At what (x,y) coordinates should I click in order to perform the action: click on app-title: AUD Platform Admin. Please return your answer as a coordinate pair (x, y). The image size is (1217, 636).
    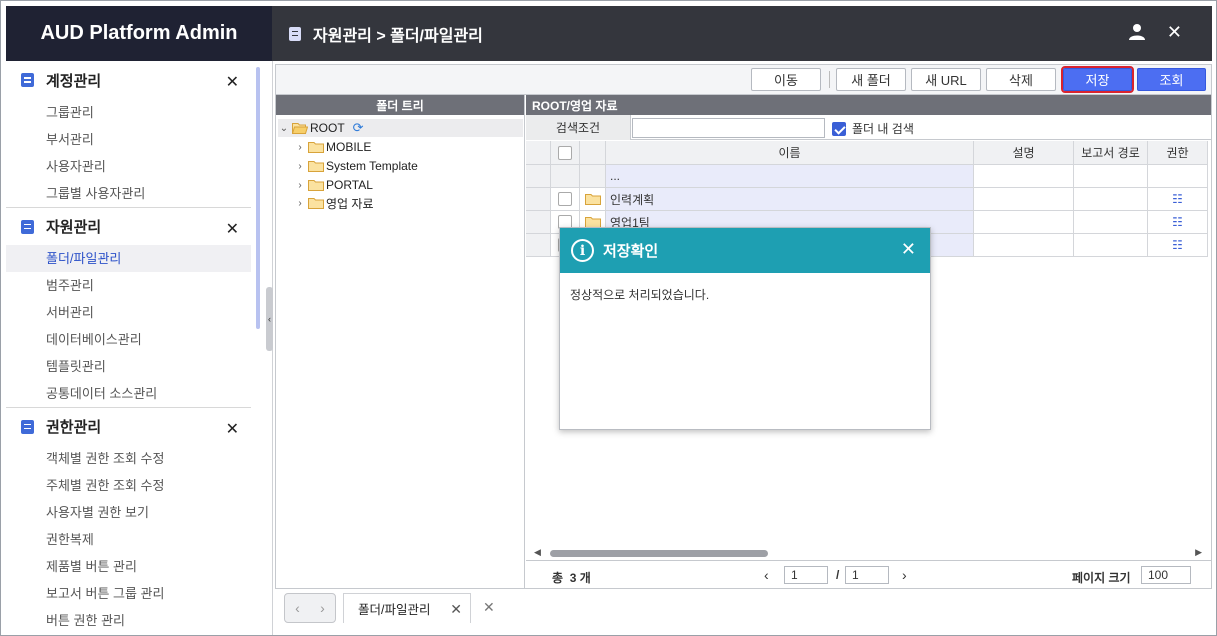
    Looking at the image, I should click on (139, 33).